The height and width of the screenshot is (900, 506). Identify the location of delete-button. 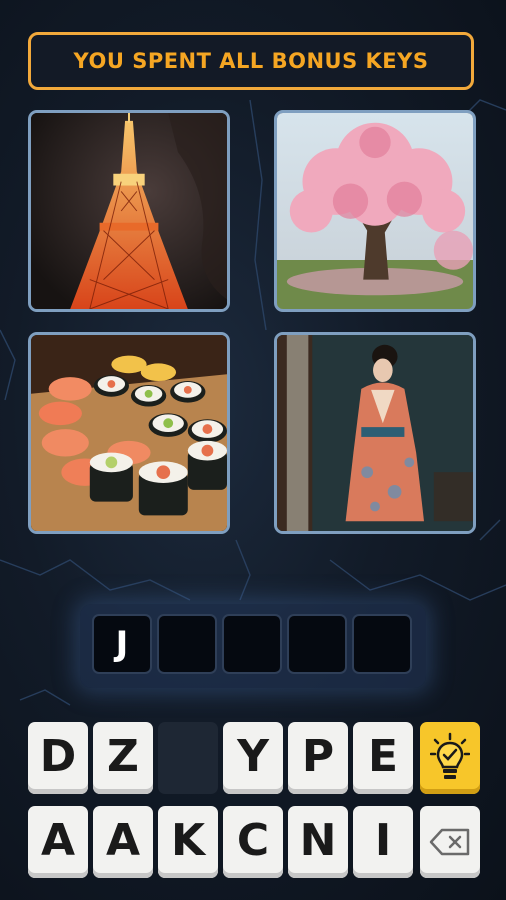
(450, 842).